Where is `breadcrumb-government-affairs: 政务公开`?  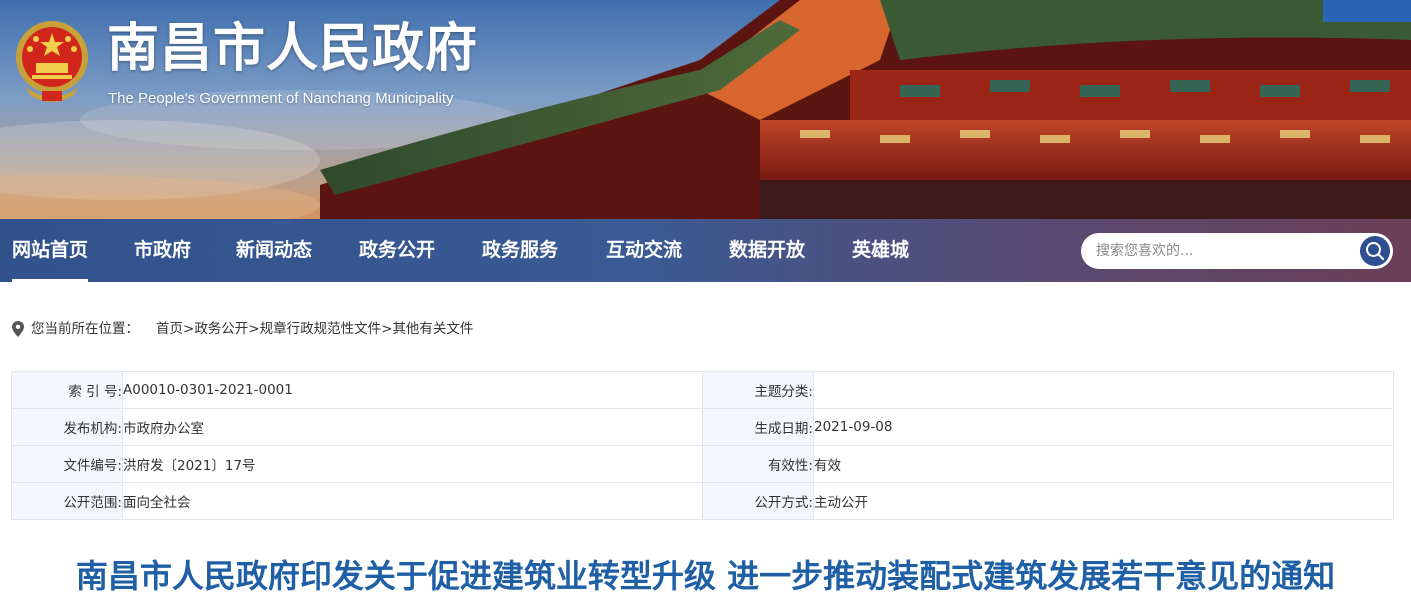 breadcrumb-government-affairs: 政务公开 is located at coordinates (221, 329).